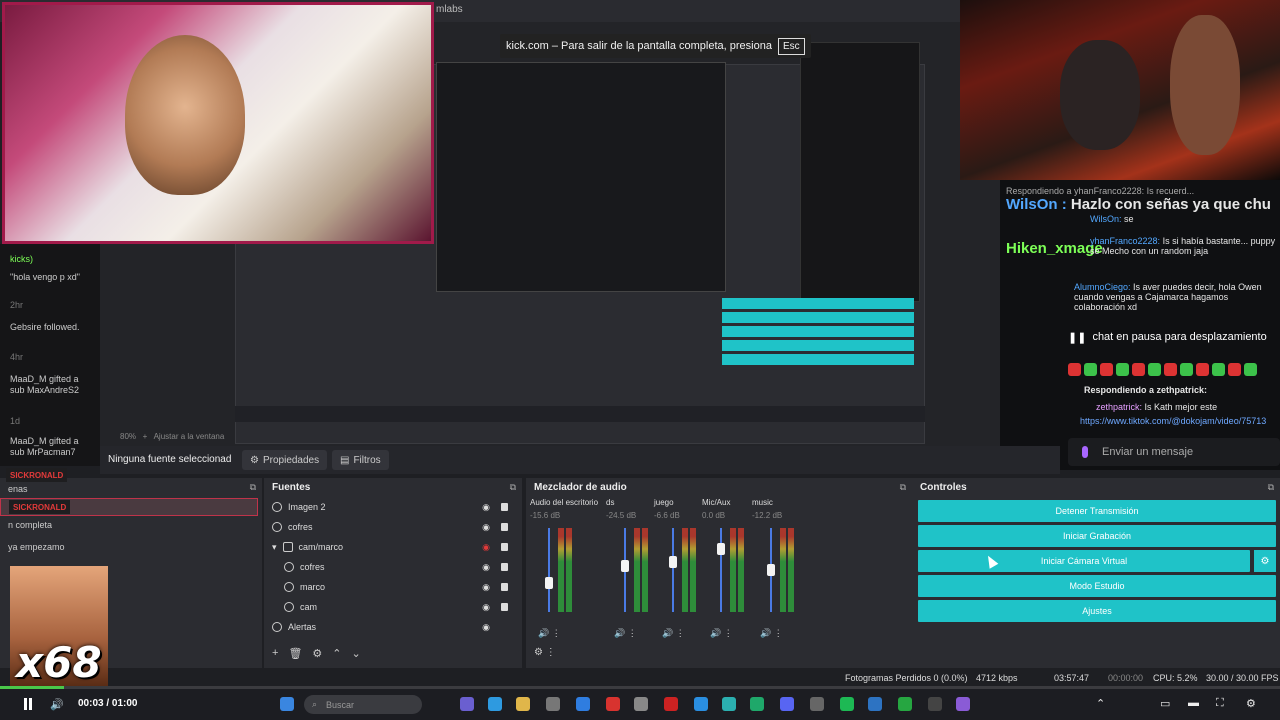  I want to click on source-settings-icon: ⚙, so click(317, 653).